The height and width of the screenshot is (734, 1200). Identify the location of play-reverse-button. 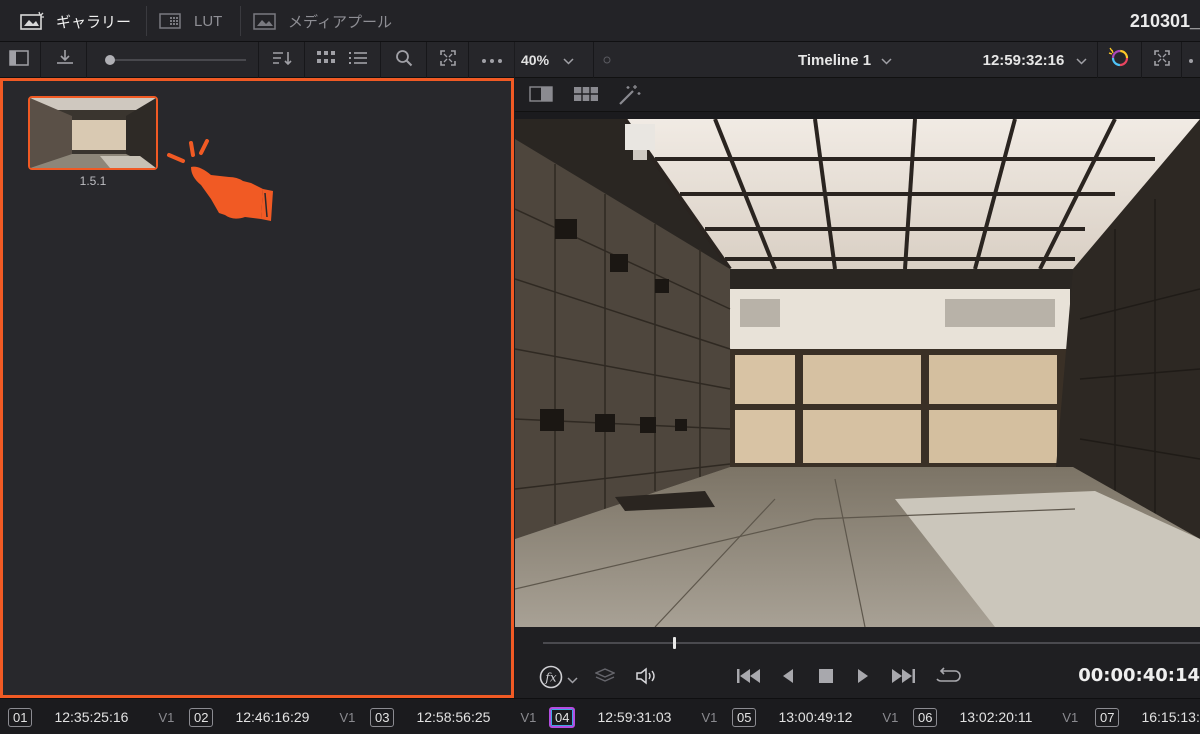
(788, 678).